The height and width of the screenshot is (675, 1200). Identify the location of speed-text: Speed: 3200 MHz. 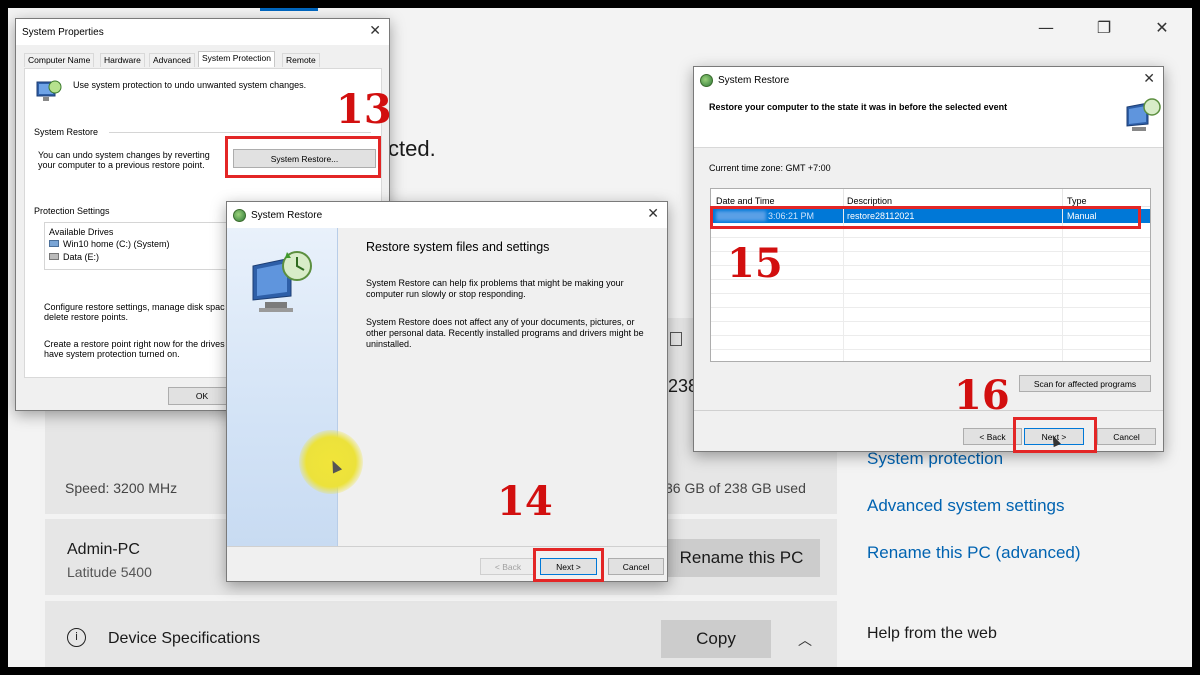
(121, 488).